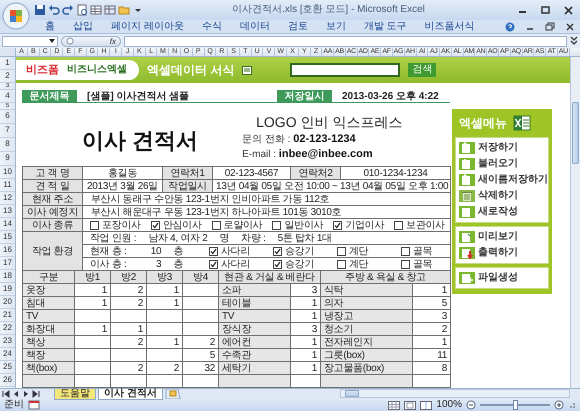 This screenshot has height=411, width=580. What do you see at coordinates (422, 70) in the screenshot?
I see `search-button: 검색` at bounding box center [422, 70].